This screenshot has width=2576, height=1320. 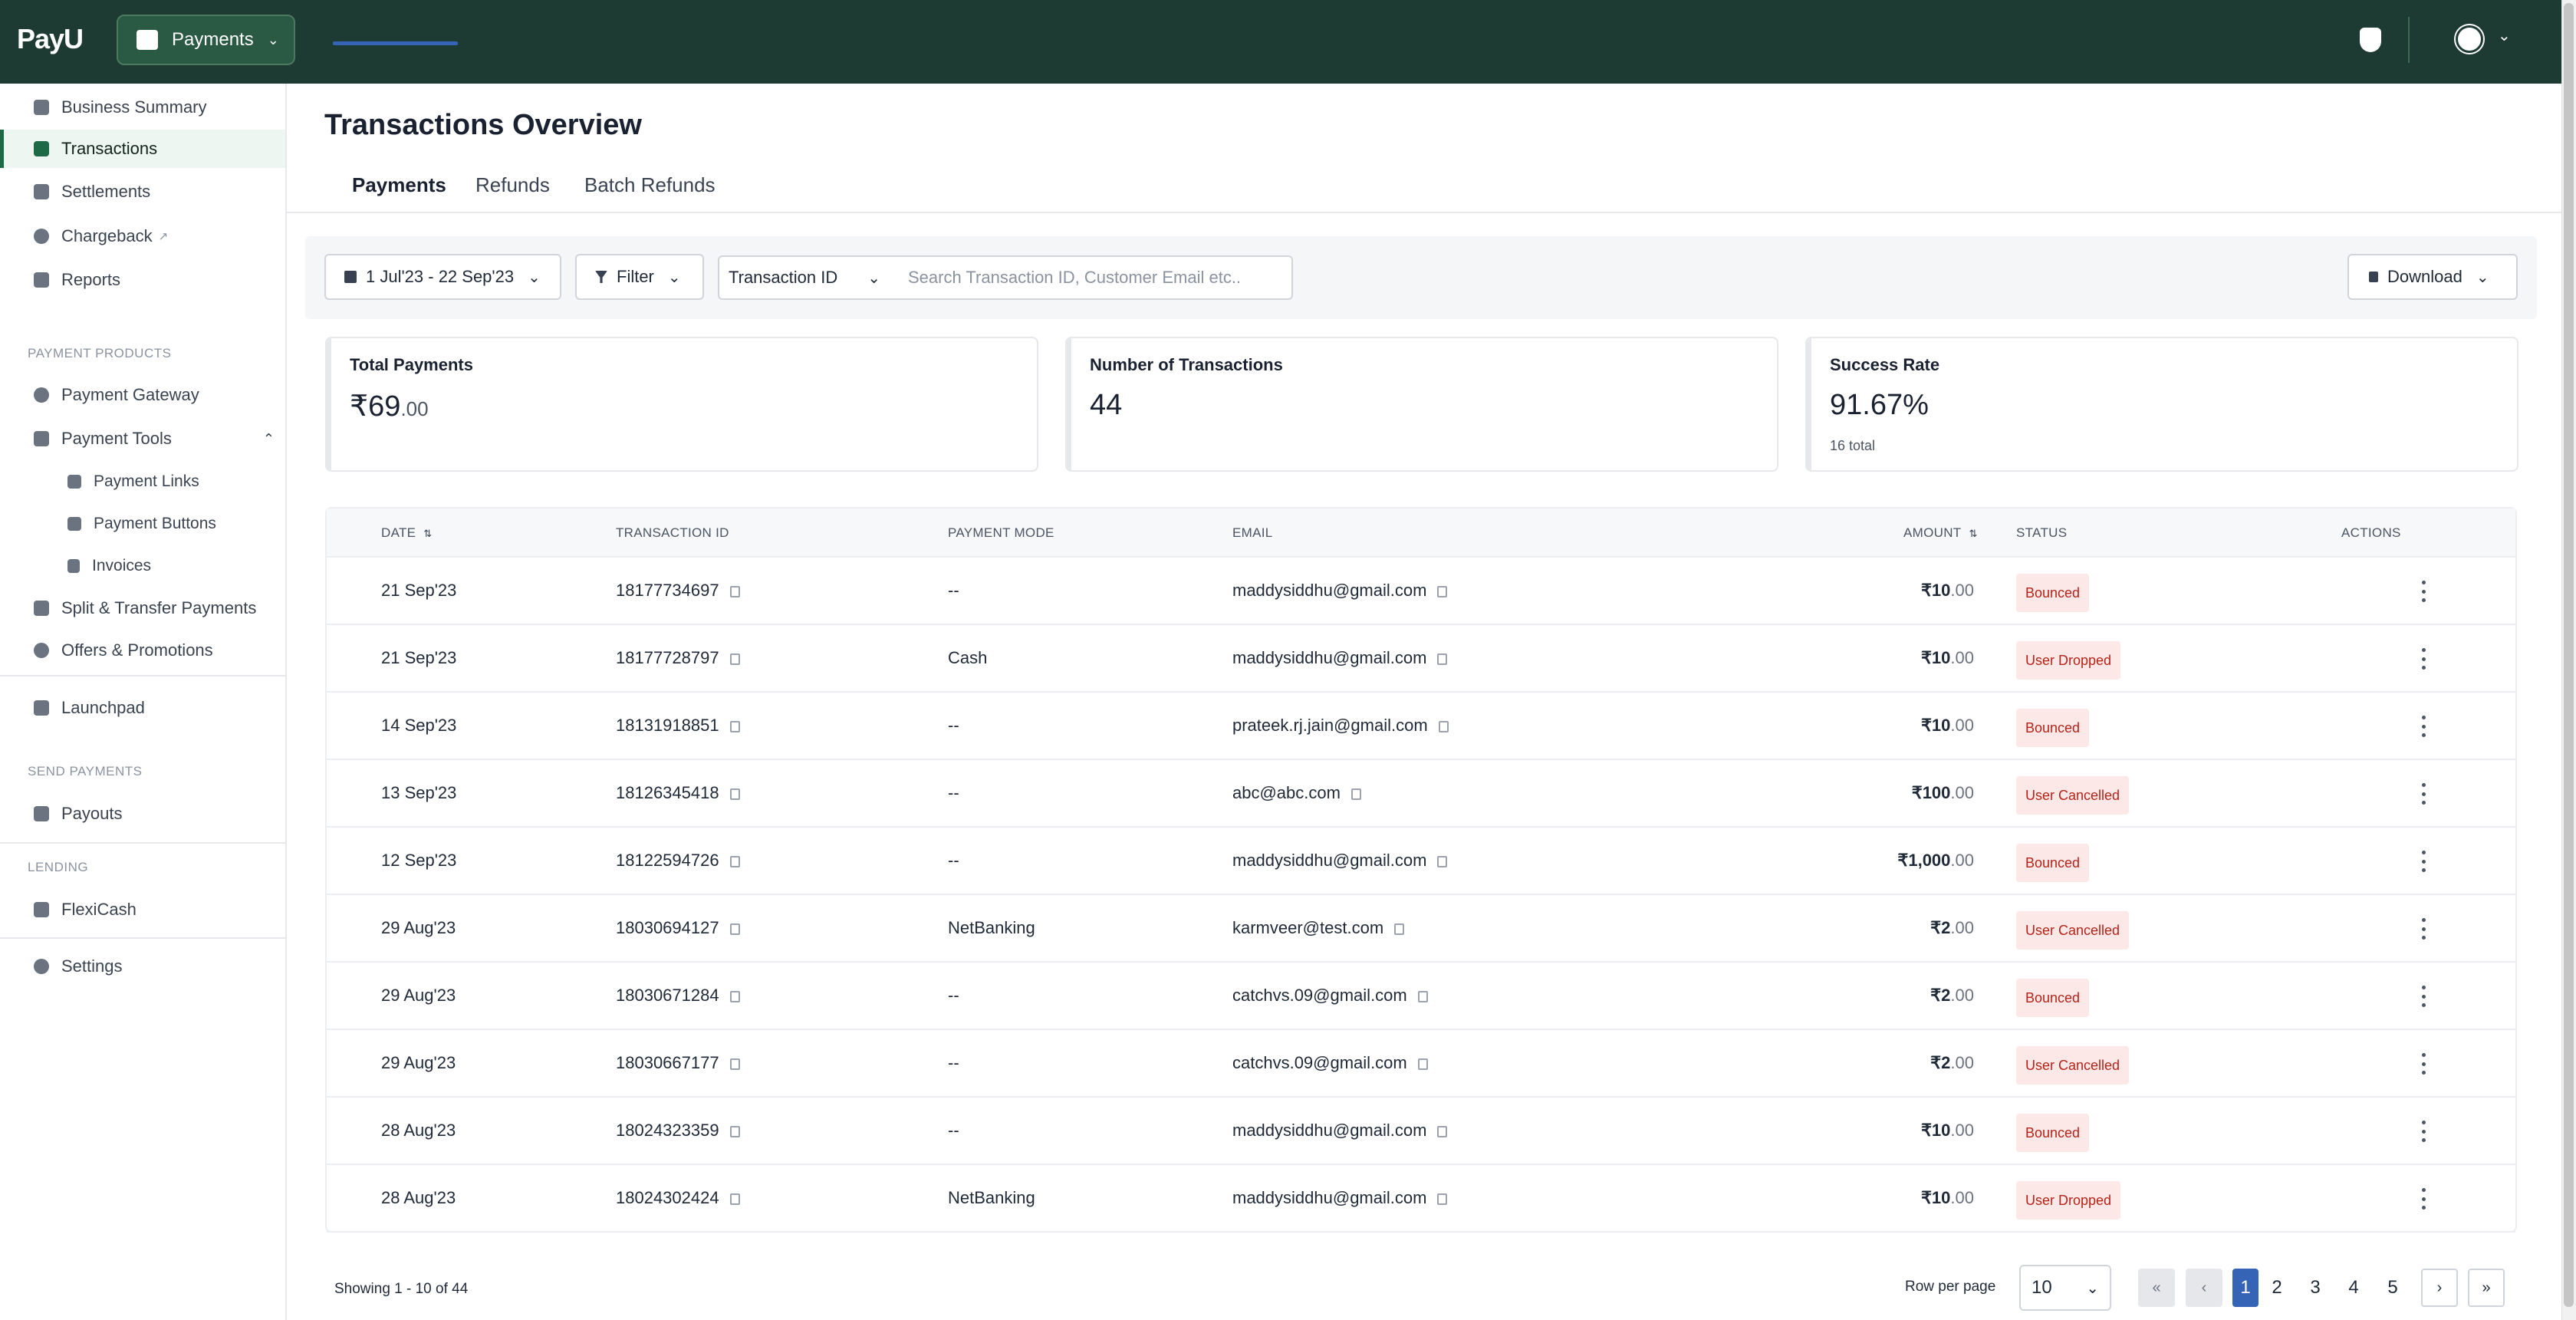 What do you see at coordinates (1962, 725) in the screenshot?
I see `amount-decimal: .00` at bounding box center [1962, 725].